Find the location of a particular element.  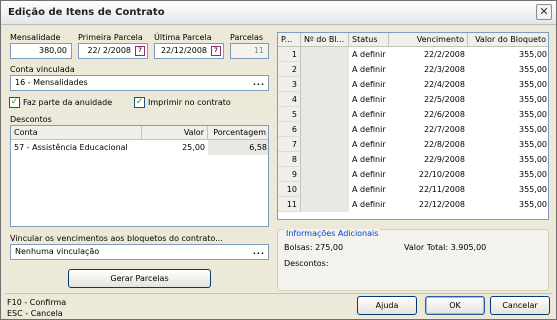

row-vencimento: 22/9/2008 is located at coordinates (444, 159).